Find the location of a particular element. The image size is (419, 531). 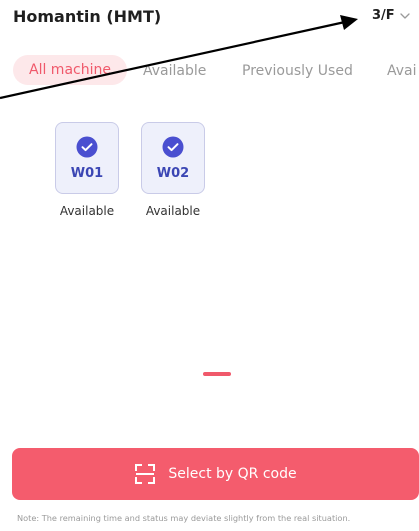

machine-card-w01: W01 Available is located at coordinates (87, 170).